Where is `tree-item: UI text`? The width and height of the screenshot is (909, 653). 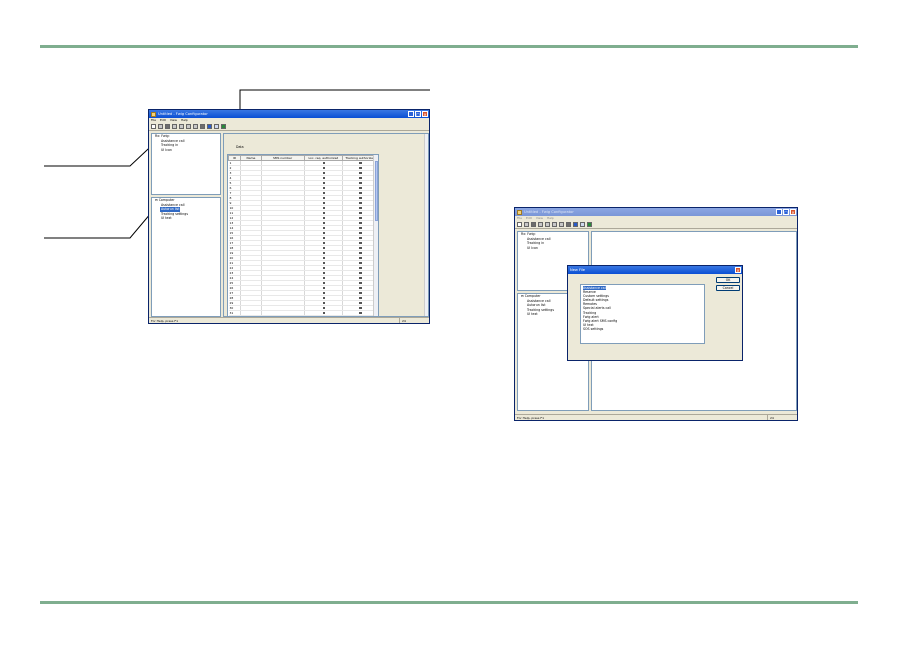 tree-item: UI text is located at coordinates (186, 218).